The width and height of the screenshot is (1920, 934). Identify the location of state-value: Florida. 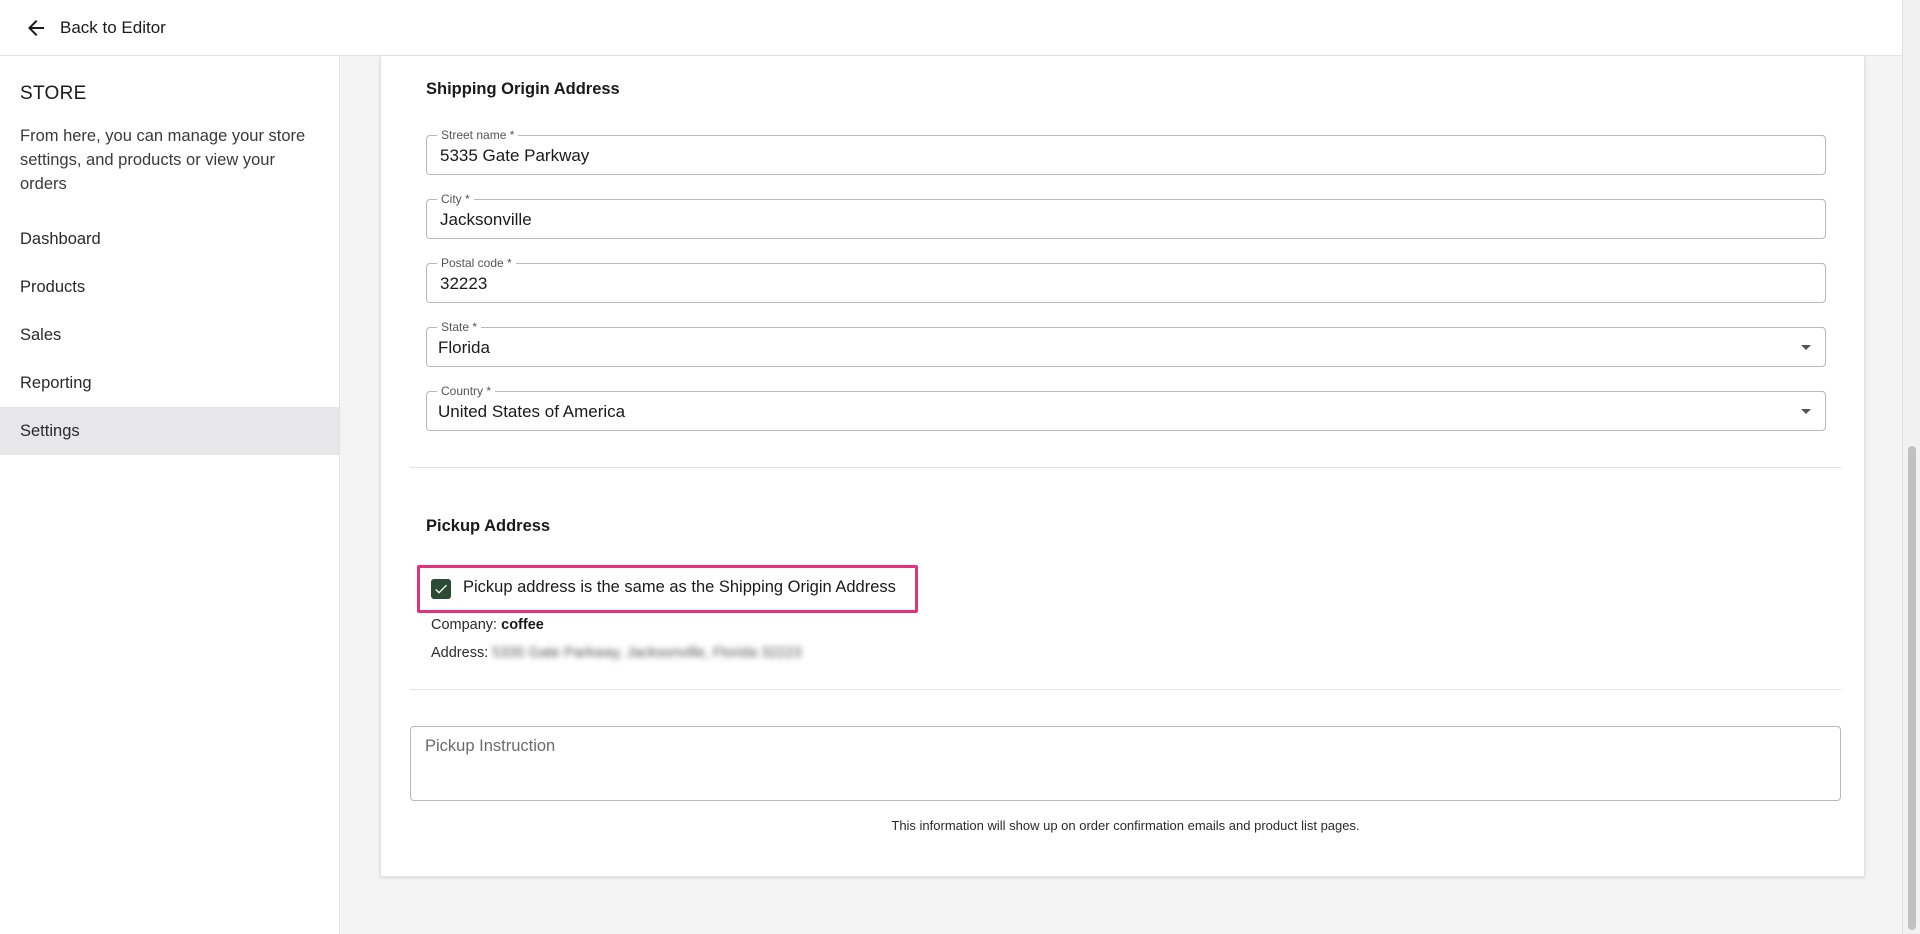
(464, 347).